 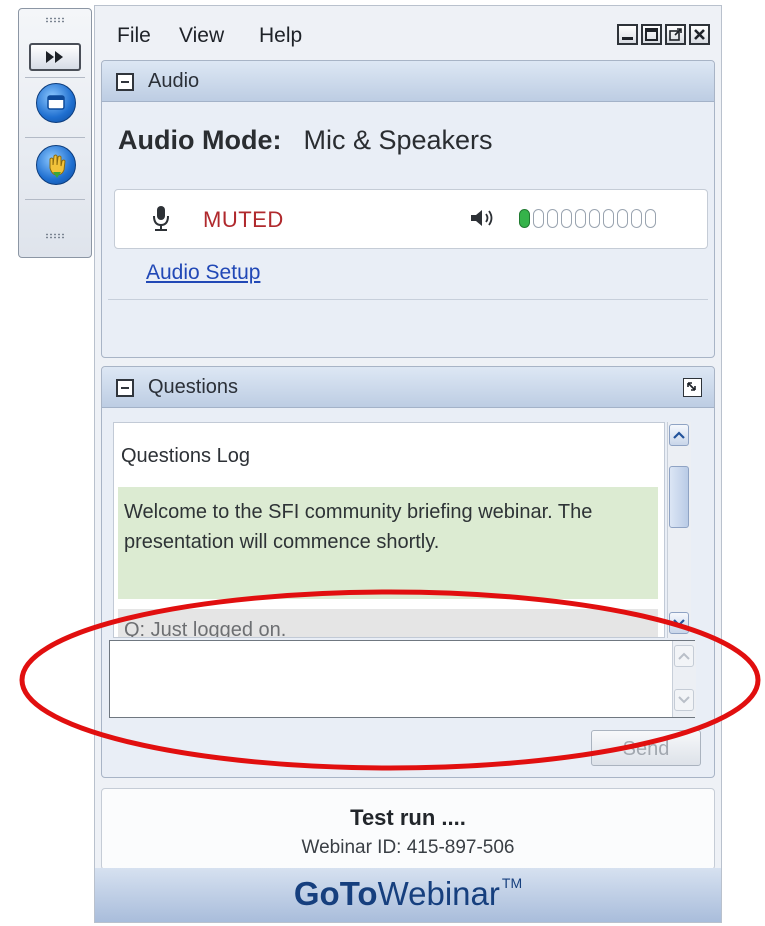 I want to click on webinar-info: Test run .... Webinar ID: 415-897-506, so click(x=408, y=829).